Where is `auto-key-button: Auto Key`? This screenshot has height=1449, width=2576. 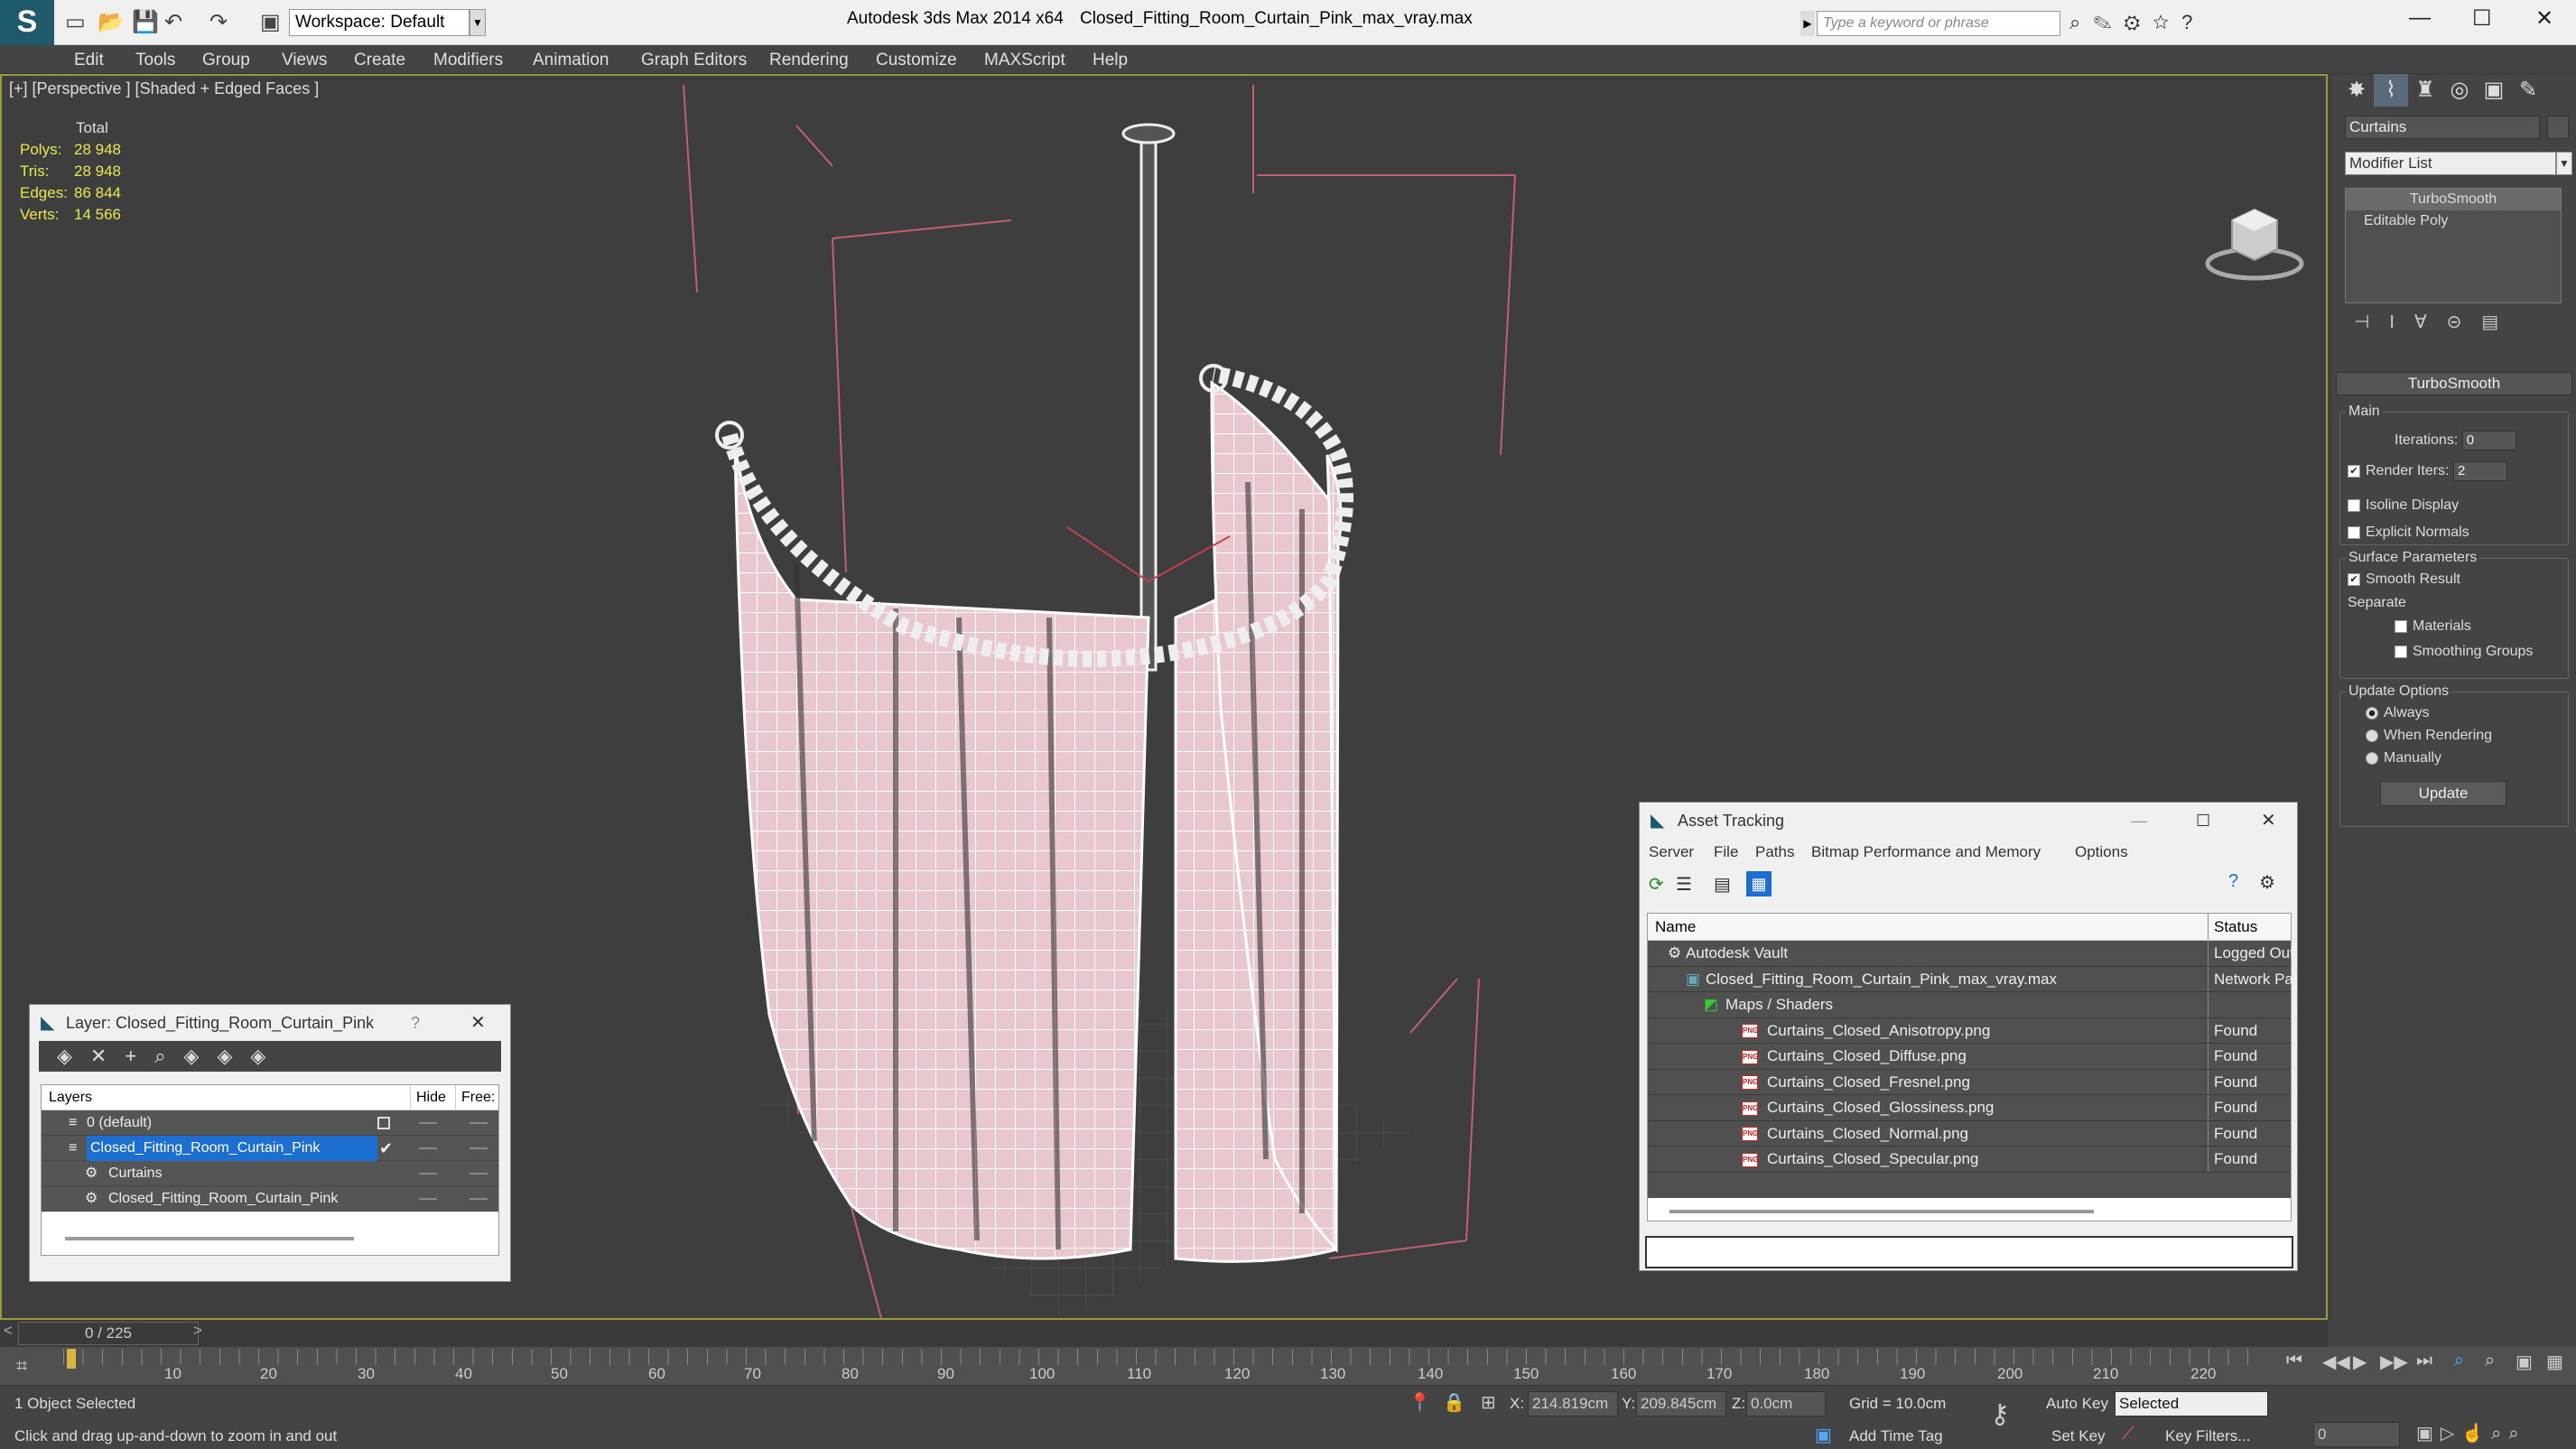 auto-key-button: Auto Key is located at coordinates (2077, 1404).